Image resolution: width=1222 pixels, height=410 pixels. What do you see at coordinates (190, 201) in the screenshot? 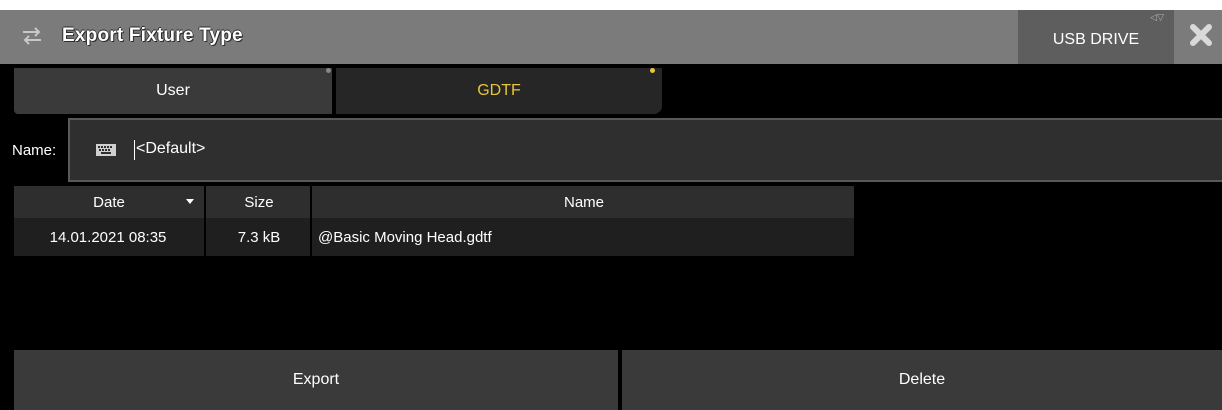
I see `sort-desc-icon` at bounding box center [190, 201].